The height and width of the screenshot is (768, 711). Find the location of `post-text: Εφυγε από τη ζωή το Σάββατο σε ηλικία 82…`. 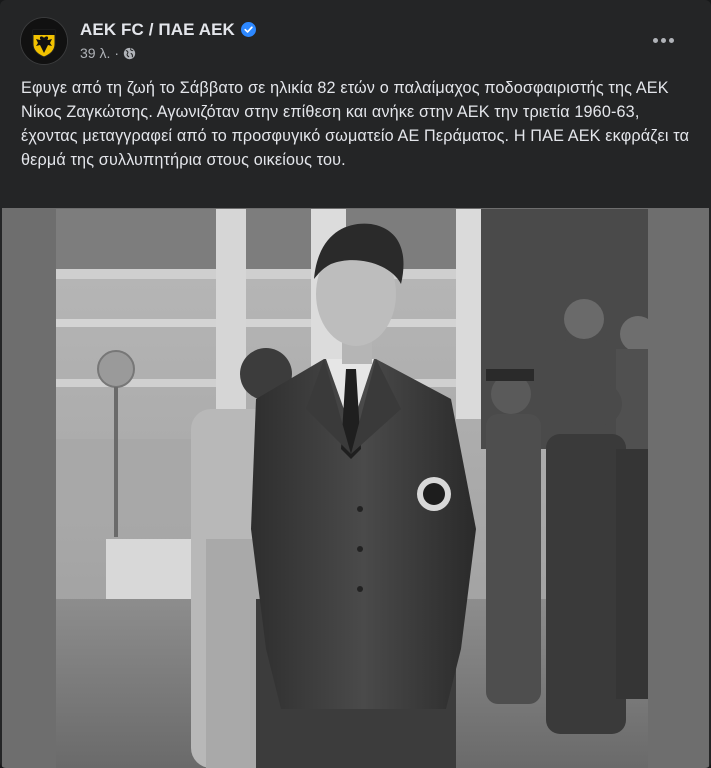

post-text: Εφυγε από τη ζωή το Σάββατο σε ηλικία 82… is located at coordinates (355, 124).